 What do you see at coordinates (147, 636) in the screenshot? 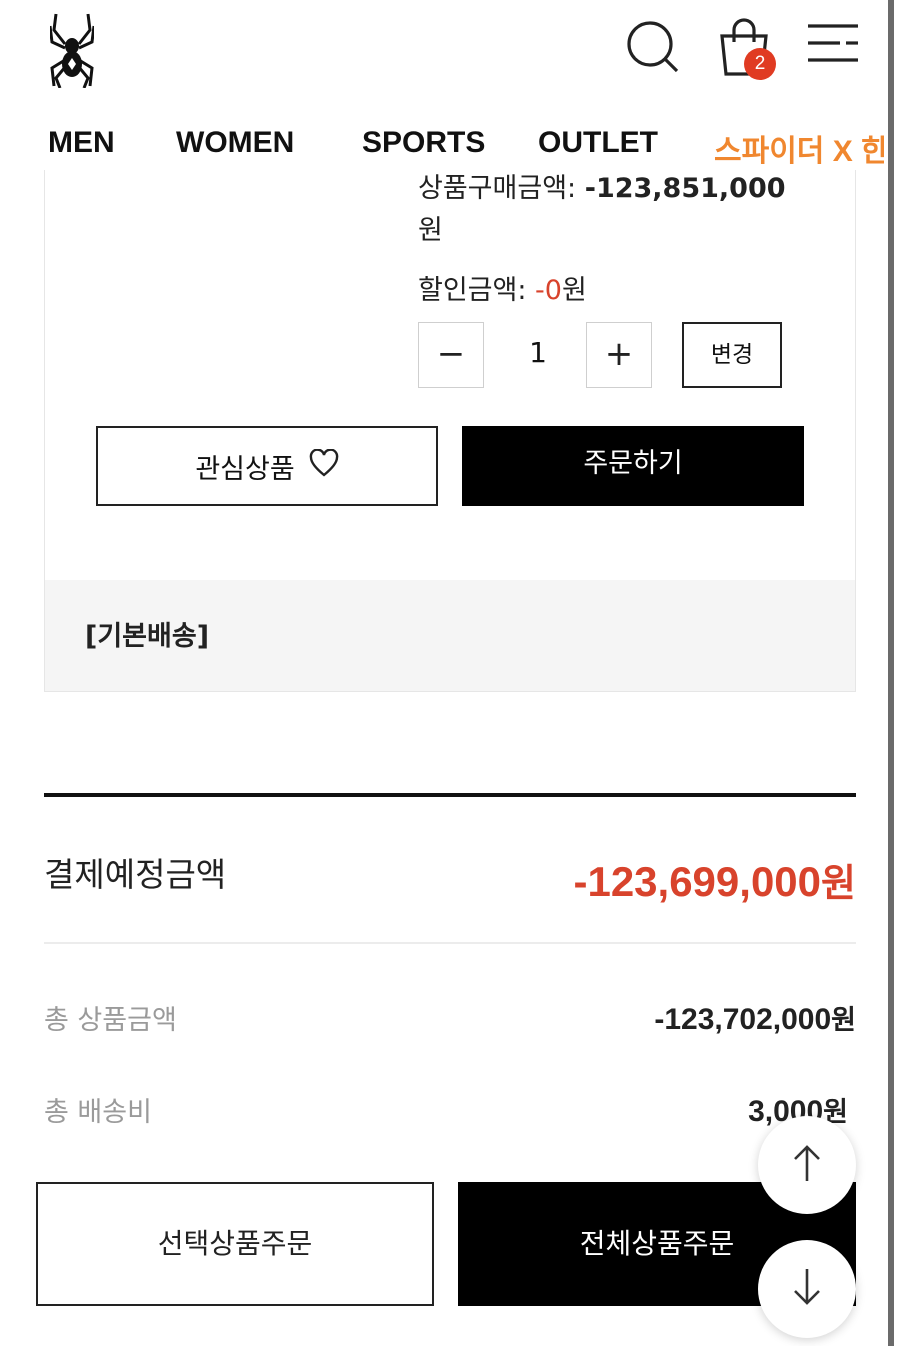
I see `shipping-type-label: [기본배송]` at bounding box center [147, 636].